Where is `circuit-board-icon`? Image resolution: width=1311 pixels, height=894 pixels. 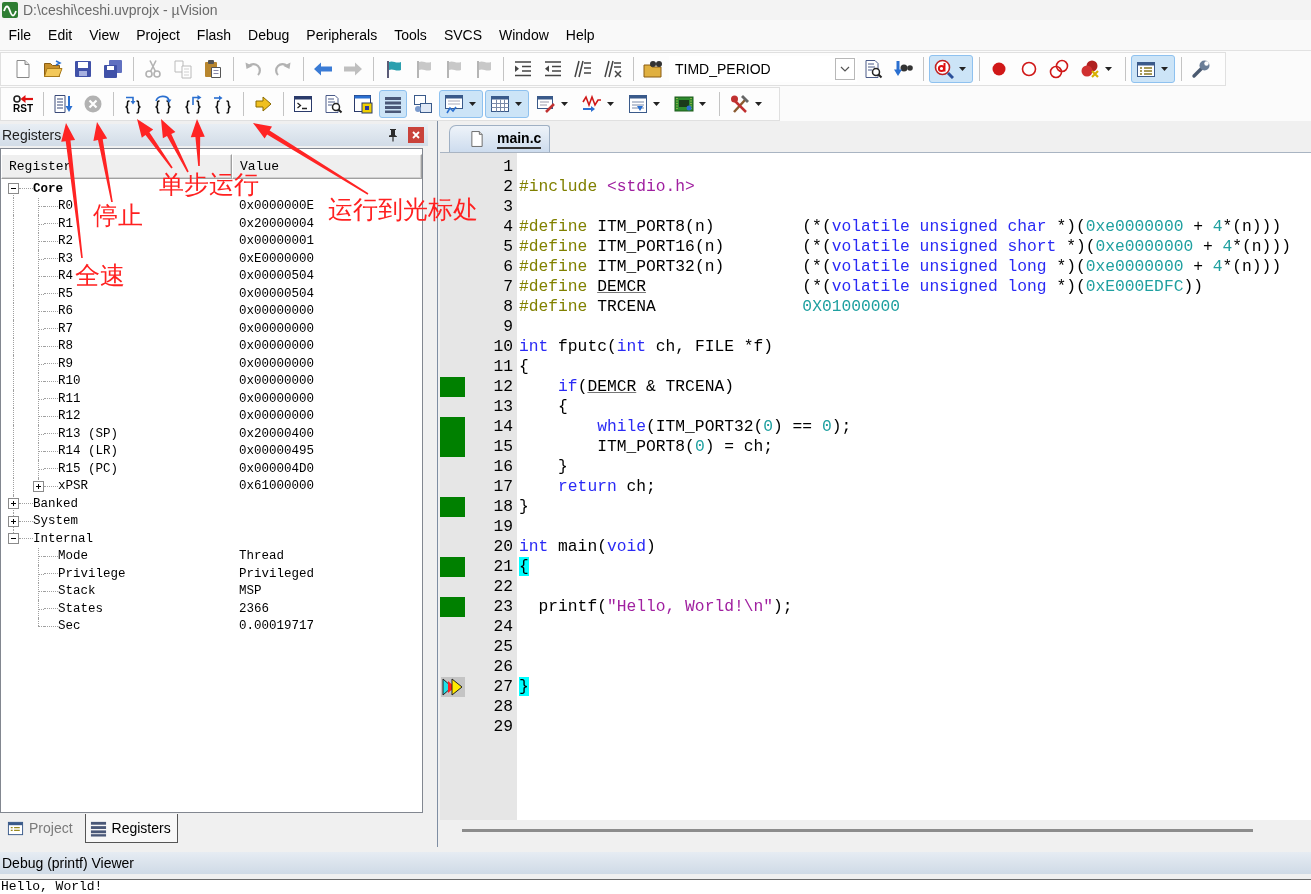
circuit-board-icon is located at coordinates (684, 104).